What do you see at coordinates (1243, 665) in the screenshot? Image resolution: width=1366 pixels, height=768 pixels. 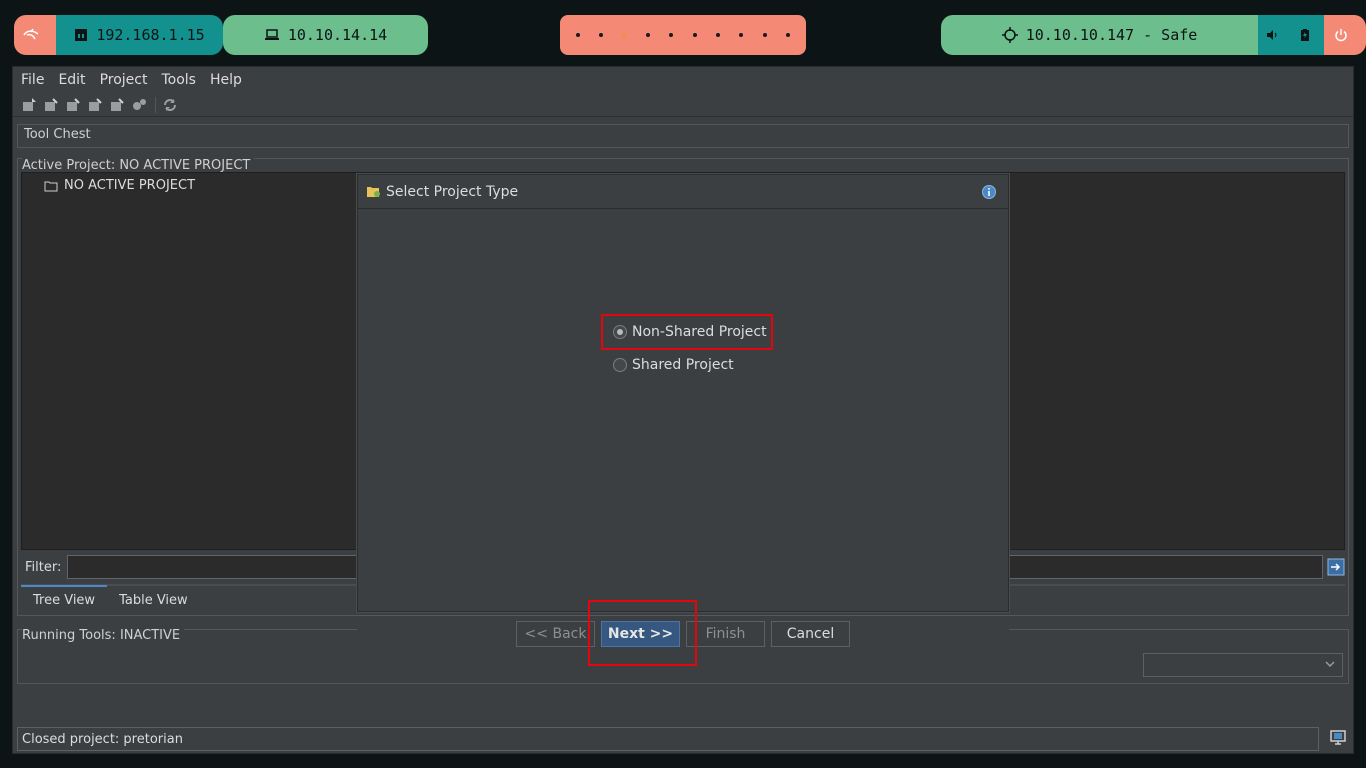 I see `tool-select` at bounding box center [1243, 665].